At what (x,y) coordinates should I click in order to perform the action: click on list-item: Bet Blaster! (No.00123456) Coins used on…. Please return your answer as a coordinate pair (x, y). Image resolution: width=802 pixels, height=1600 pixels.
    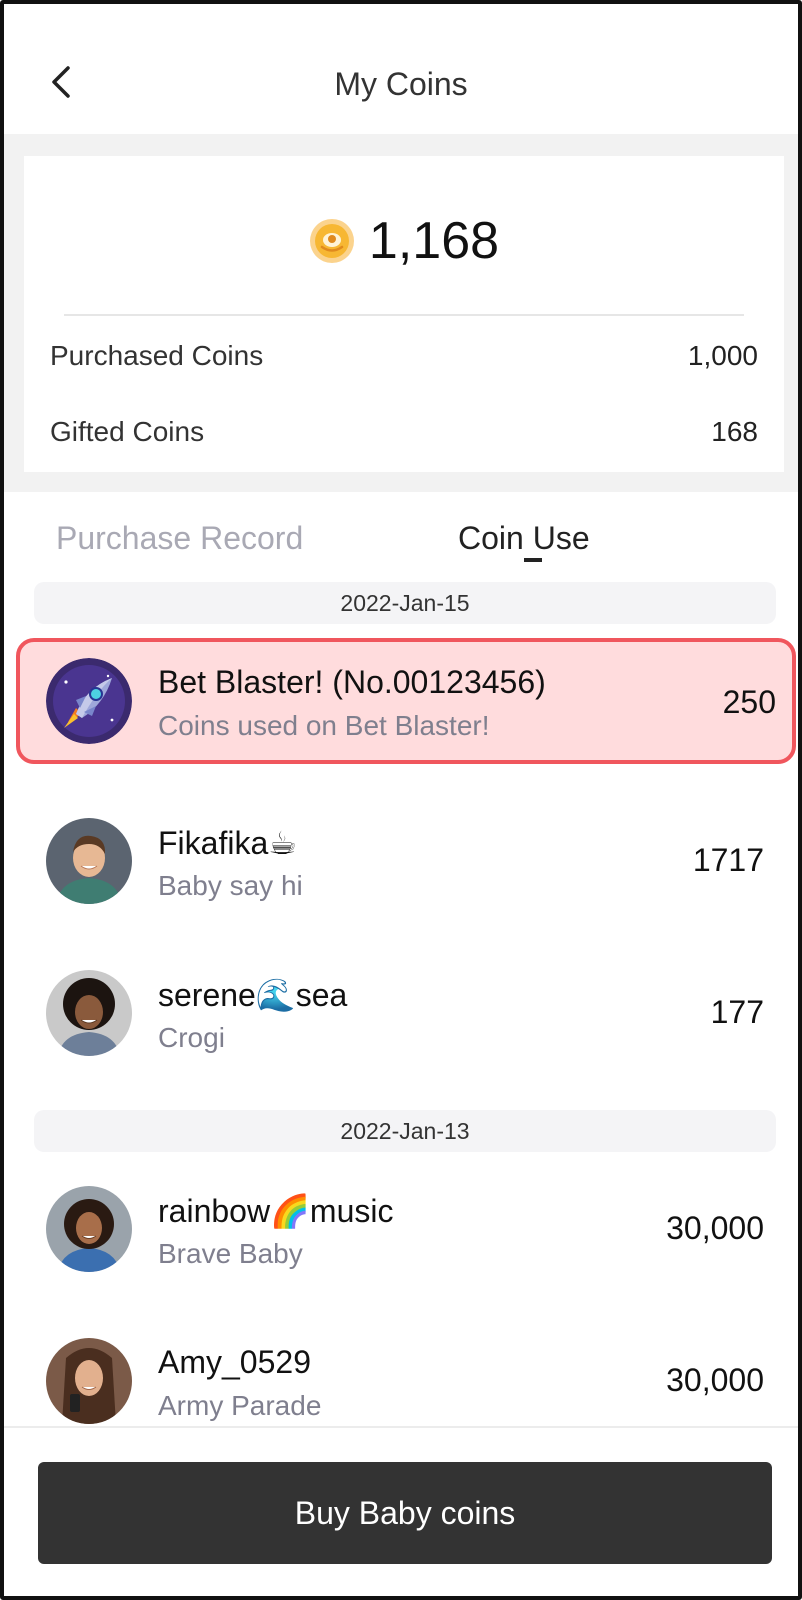
    Looking at the image, I should click on (406, 701).